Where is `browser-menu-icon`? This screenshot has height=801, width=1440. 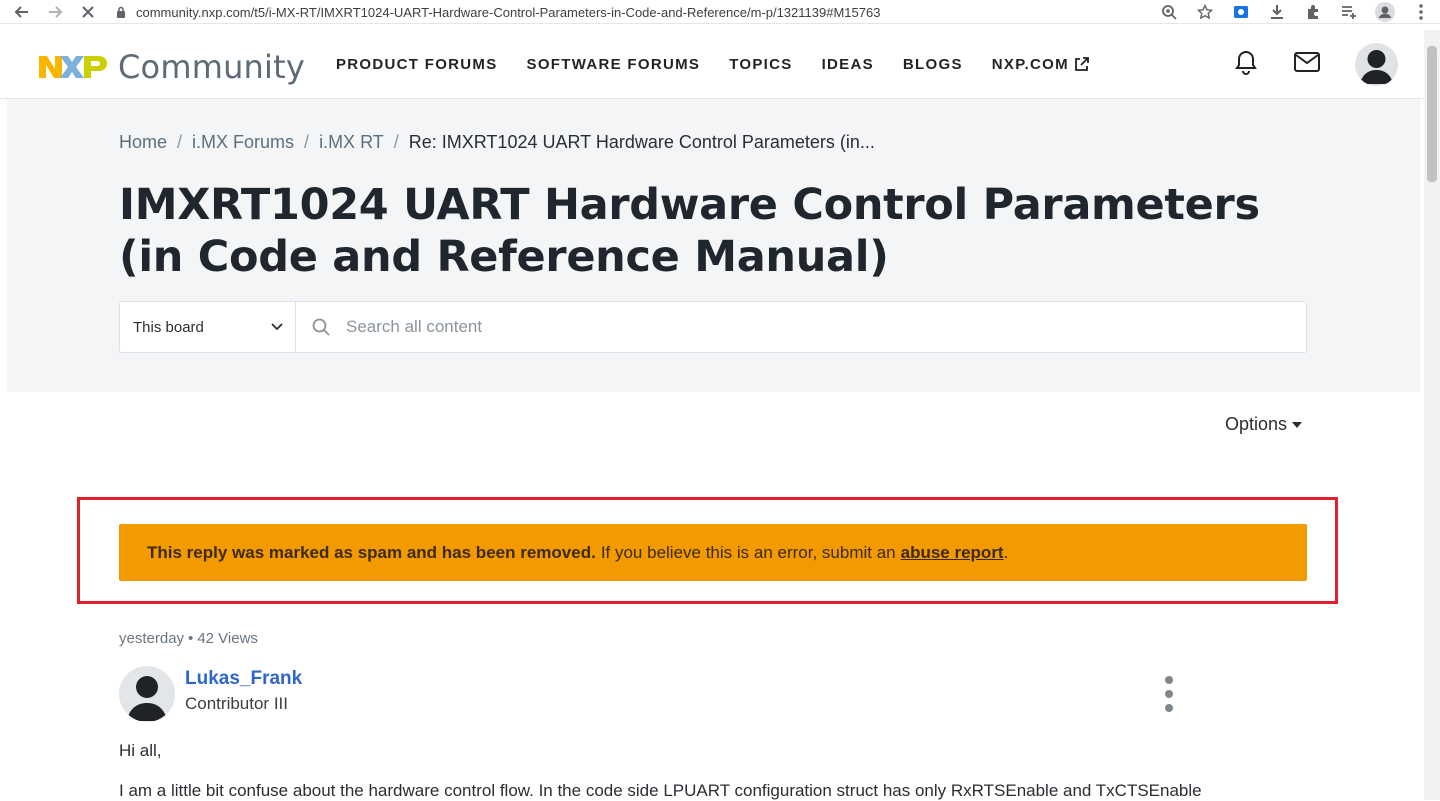 browser-menu-icon is located at coordinates (1421, 12).